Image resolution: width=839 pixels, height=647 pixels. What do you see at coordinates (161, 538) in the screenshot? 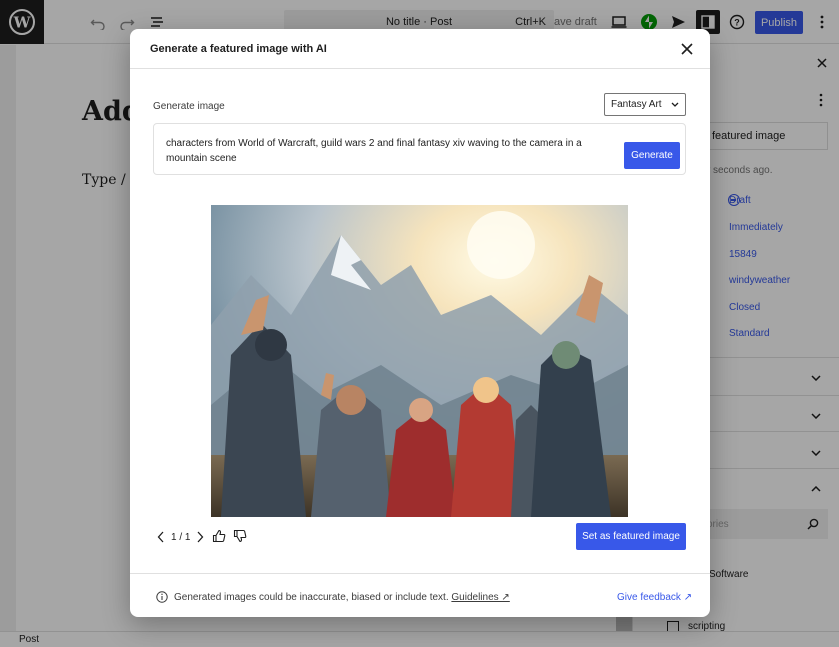
I see `chevron-left-icon` at bounding box center [161, 538].